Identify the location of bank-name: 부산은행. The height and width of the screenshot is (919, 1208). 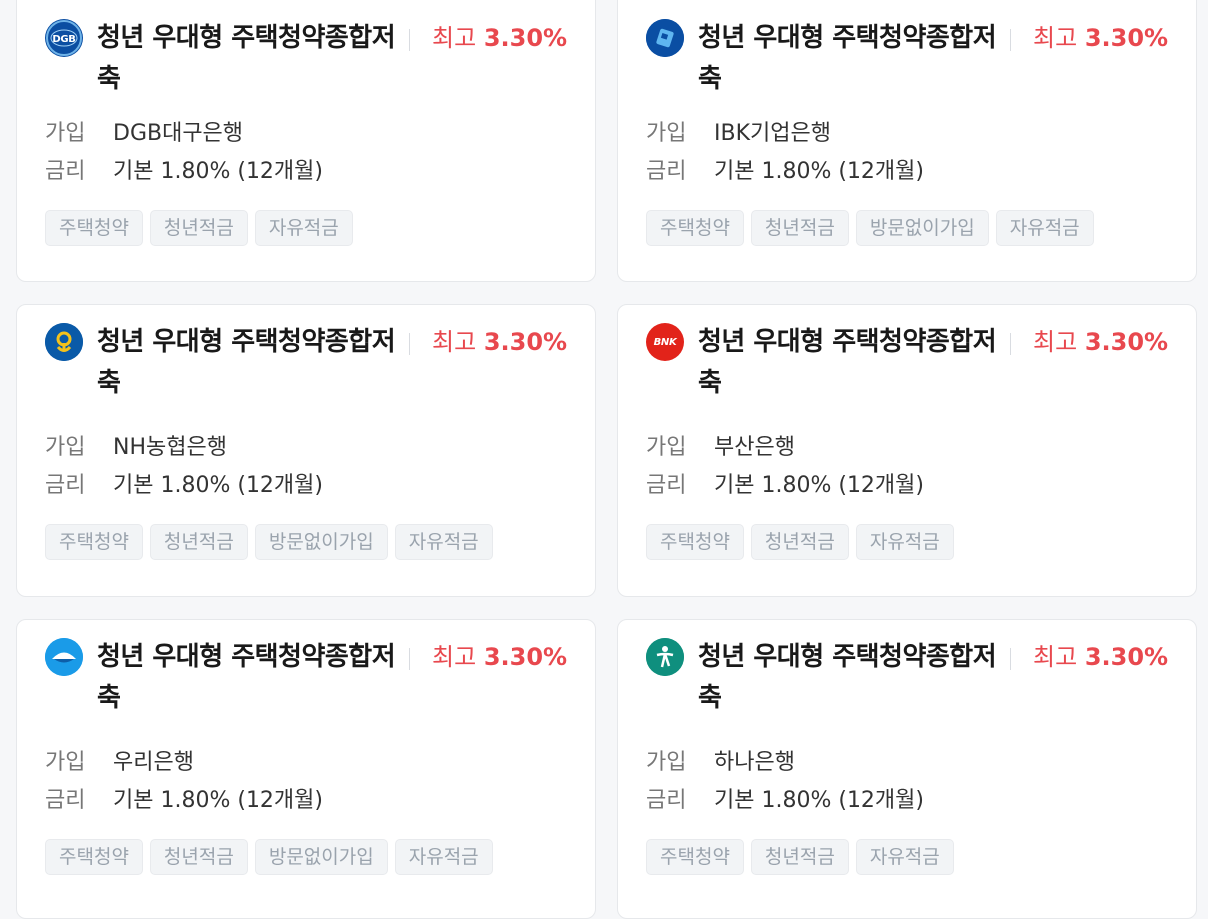
(754, 447).